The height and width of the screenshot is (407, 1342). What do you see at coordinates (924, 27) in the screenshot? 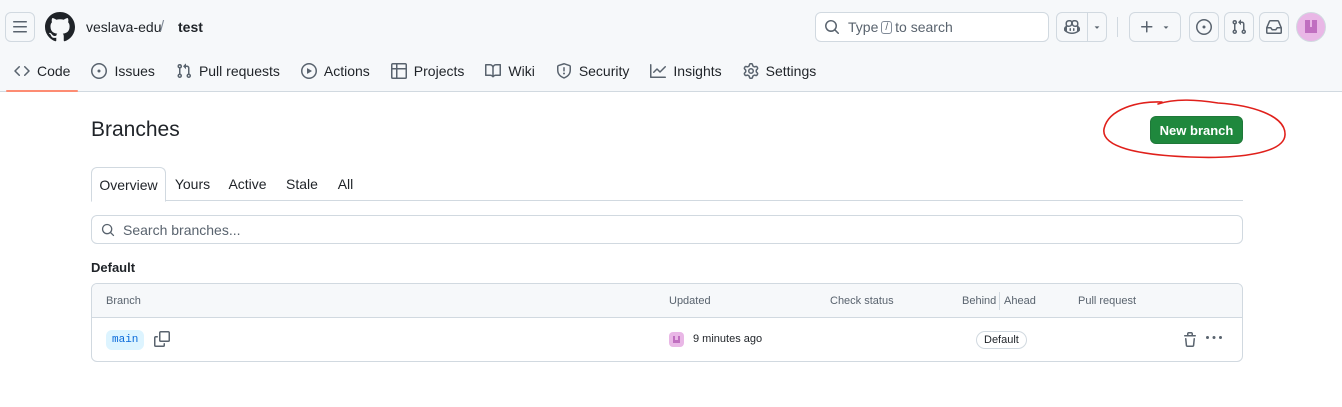
I see `search-hint-suffix: to search` at bounding box center [924, 27].